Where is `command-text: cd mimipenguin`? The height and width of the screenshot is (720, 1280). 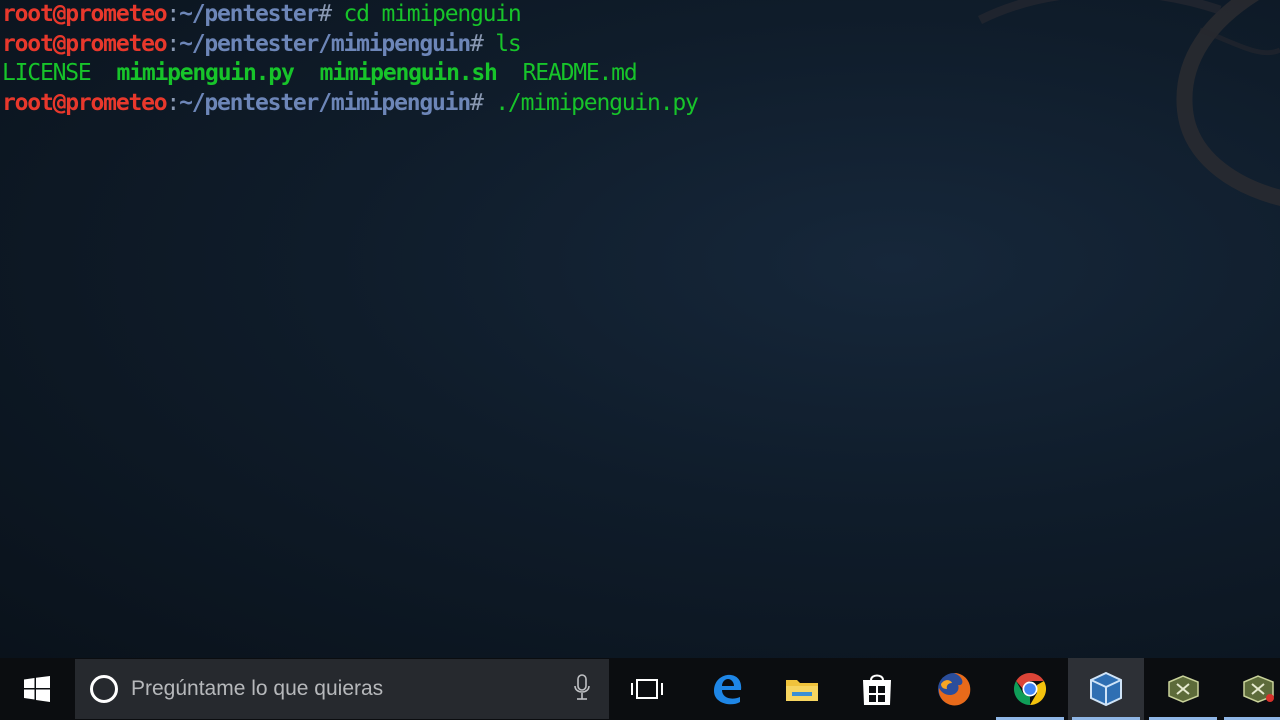 command-text: cd mimipenguin is located at coordinates (432, 14).